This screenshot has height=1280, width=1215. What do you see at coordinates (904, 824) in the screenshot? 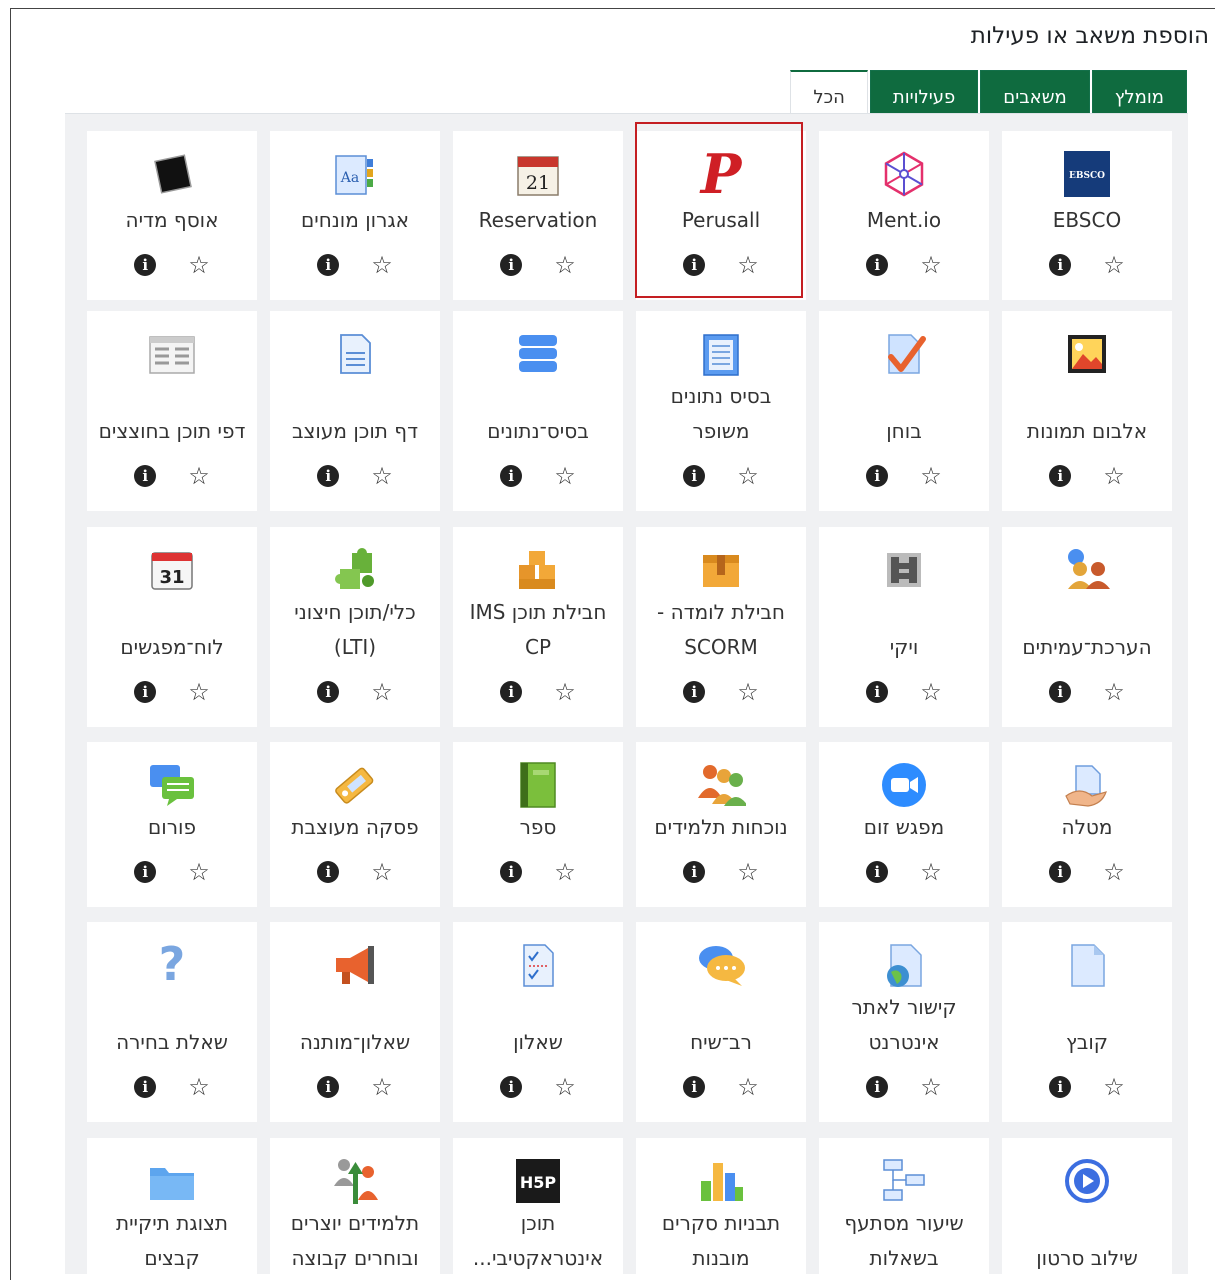
I see `module-card: מפגש זום i ☆` at bounding box center [904, 824].